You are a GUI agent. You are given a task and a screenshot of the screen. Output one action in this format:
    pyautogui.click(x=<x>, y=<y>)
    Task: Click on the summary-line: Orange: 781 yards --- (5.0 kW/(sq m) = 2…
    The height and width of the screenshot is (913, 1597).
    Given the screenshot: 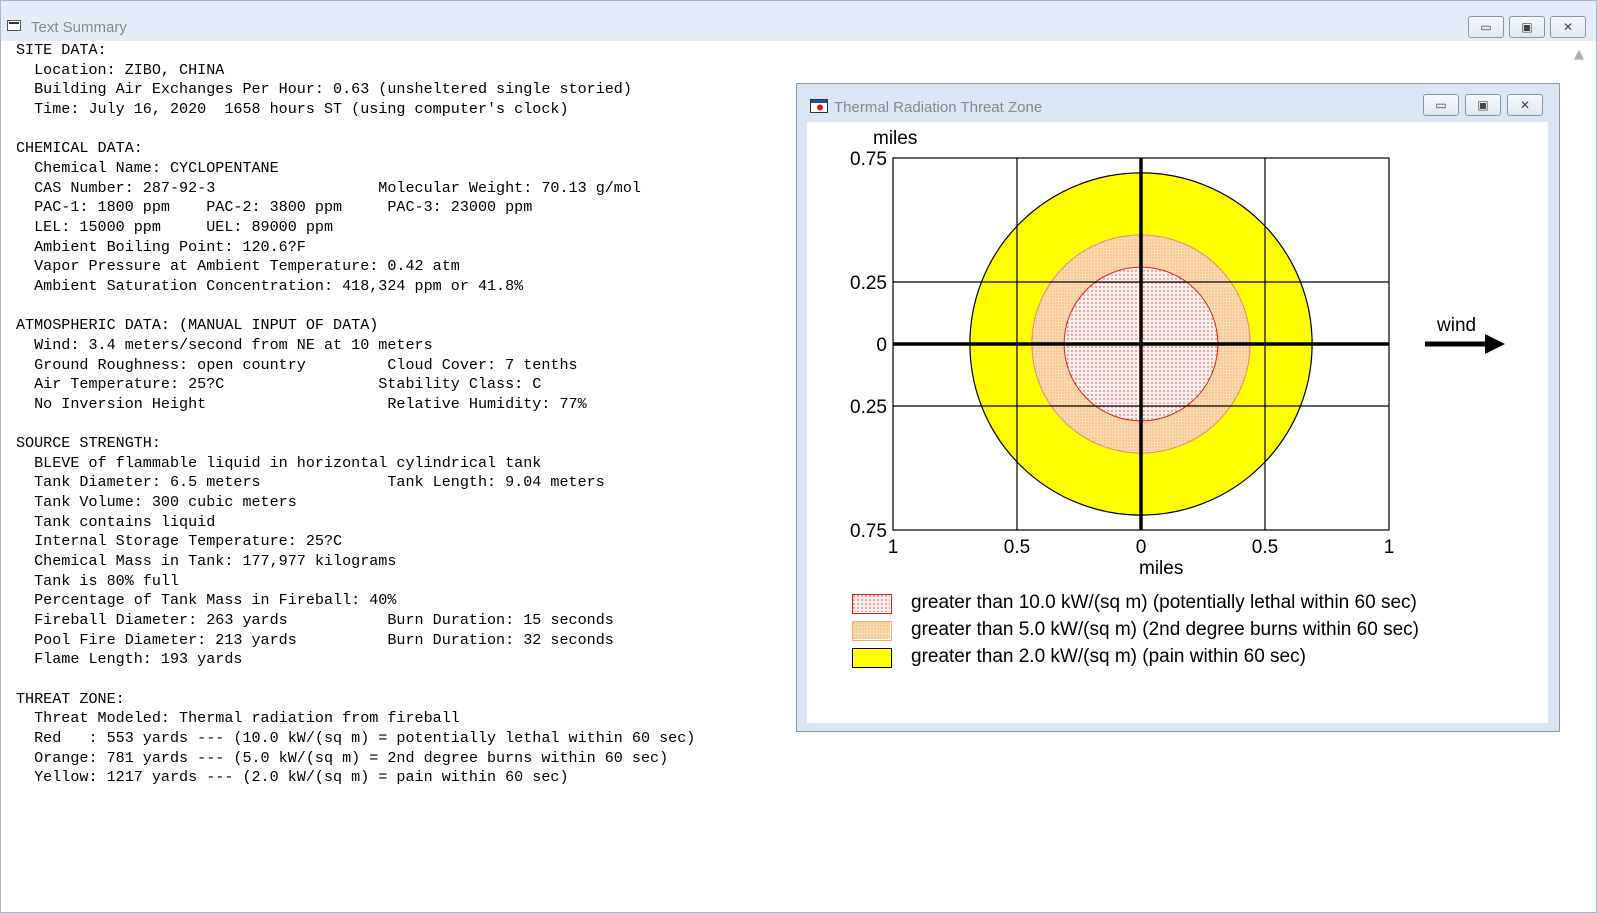 What is the action you would take?
    pyautogui.click(x=342, y=757)
    